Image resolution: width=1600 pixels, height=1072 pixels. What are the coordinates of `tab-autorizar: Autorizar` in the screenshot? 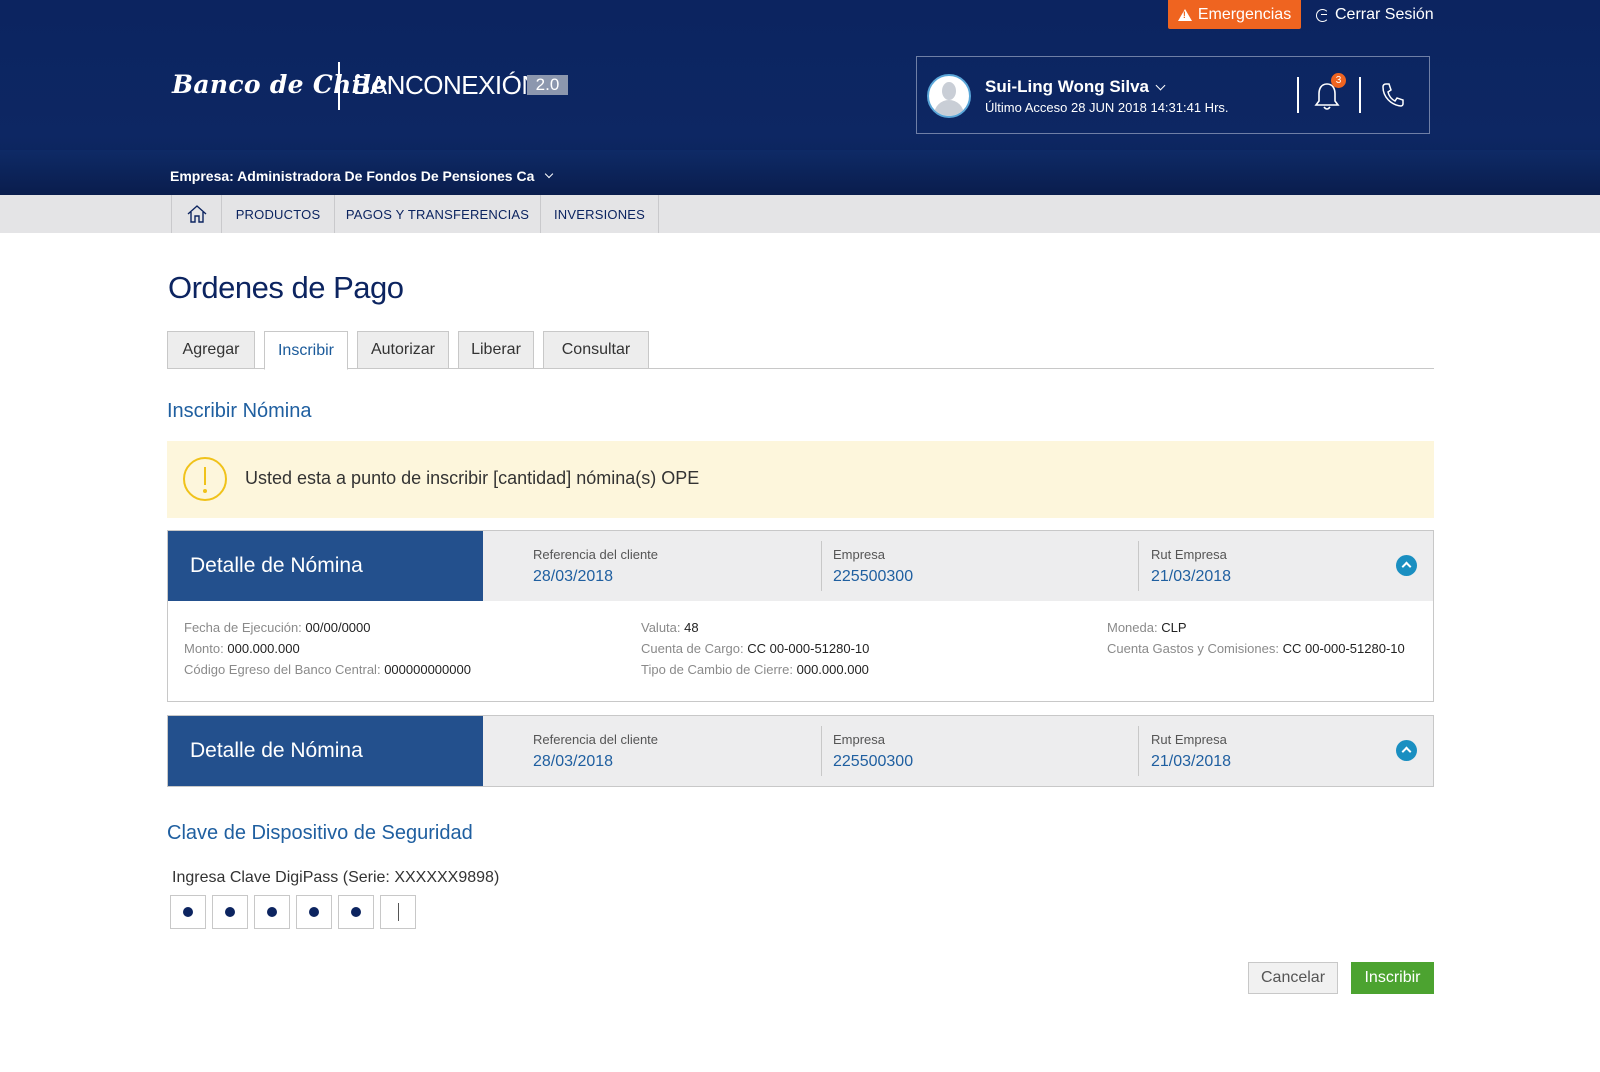 It's located at (403, 350).